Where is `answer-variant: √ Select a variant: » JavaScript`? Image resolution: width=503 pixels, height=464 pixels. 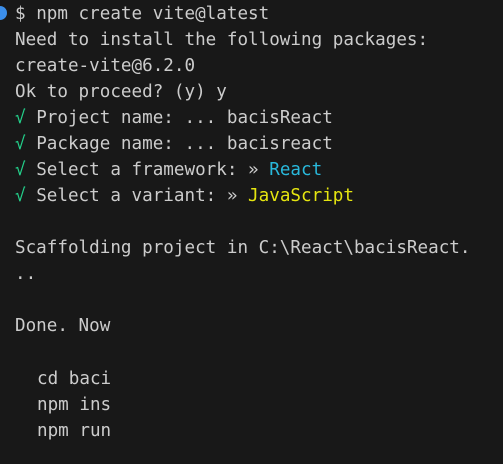
answer-variant: √ Select a variant: » JavaScript is located at coordinates (184, 196).